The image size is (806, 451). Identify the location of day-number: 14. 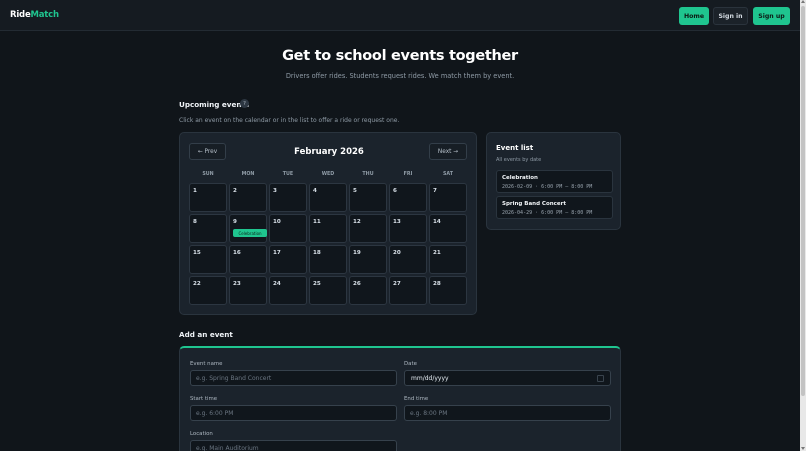
(437, 222).